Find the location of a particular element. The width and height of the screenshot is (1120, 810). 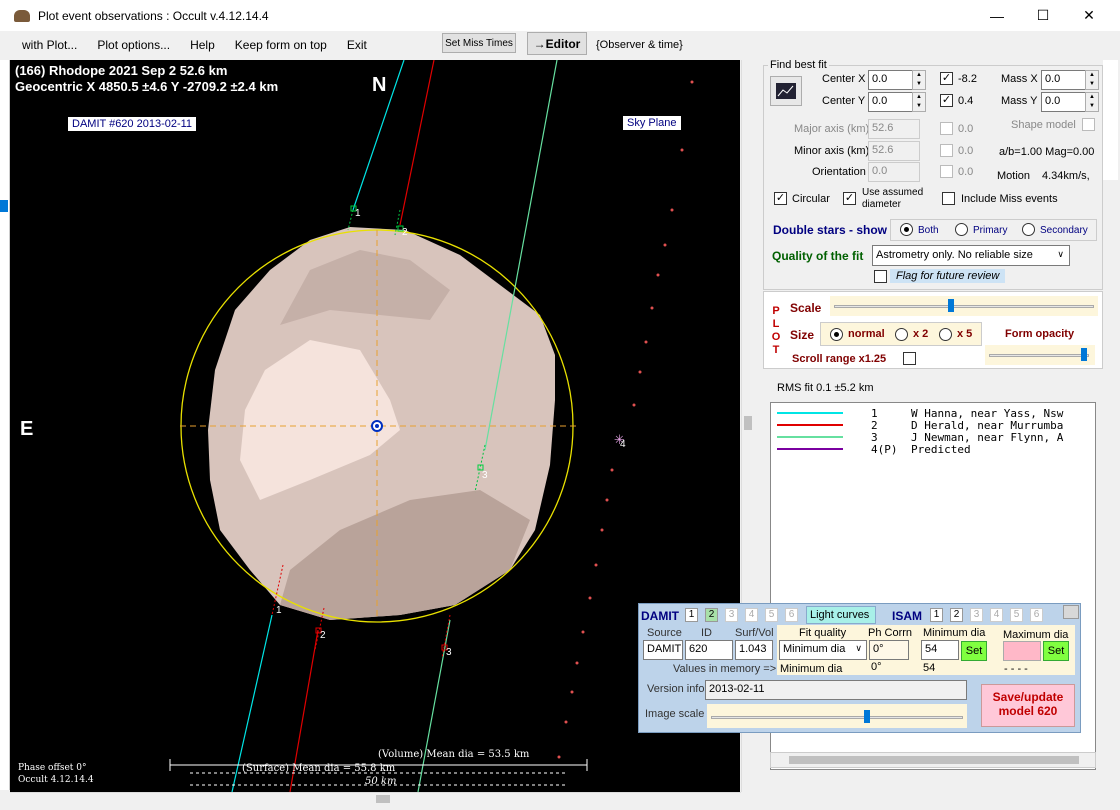

maximize-button: ☐ is located at coordinates (1043, 15).